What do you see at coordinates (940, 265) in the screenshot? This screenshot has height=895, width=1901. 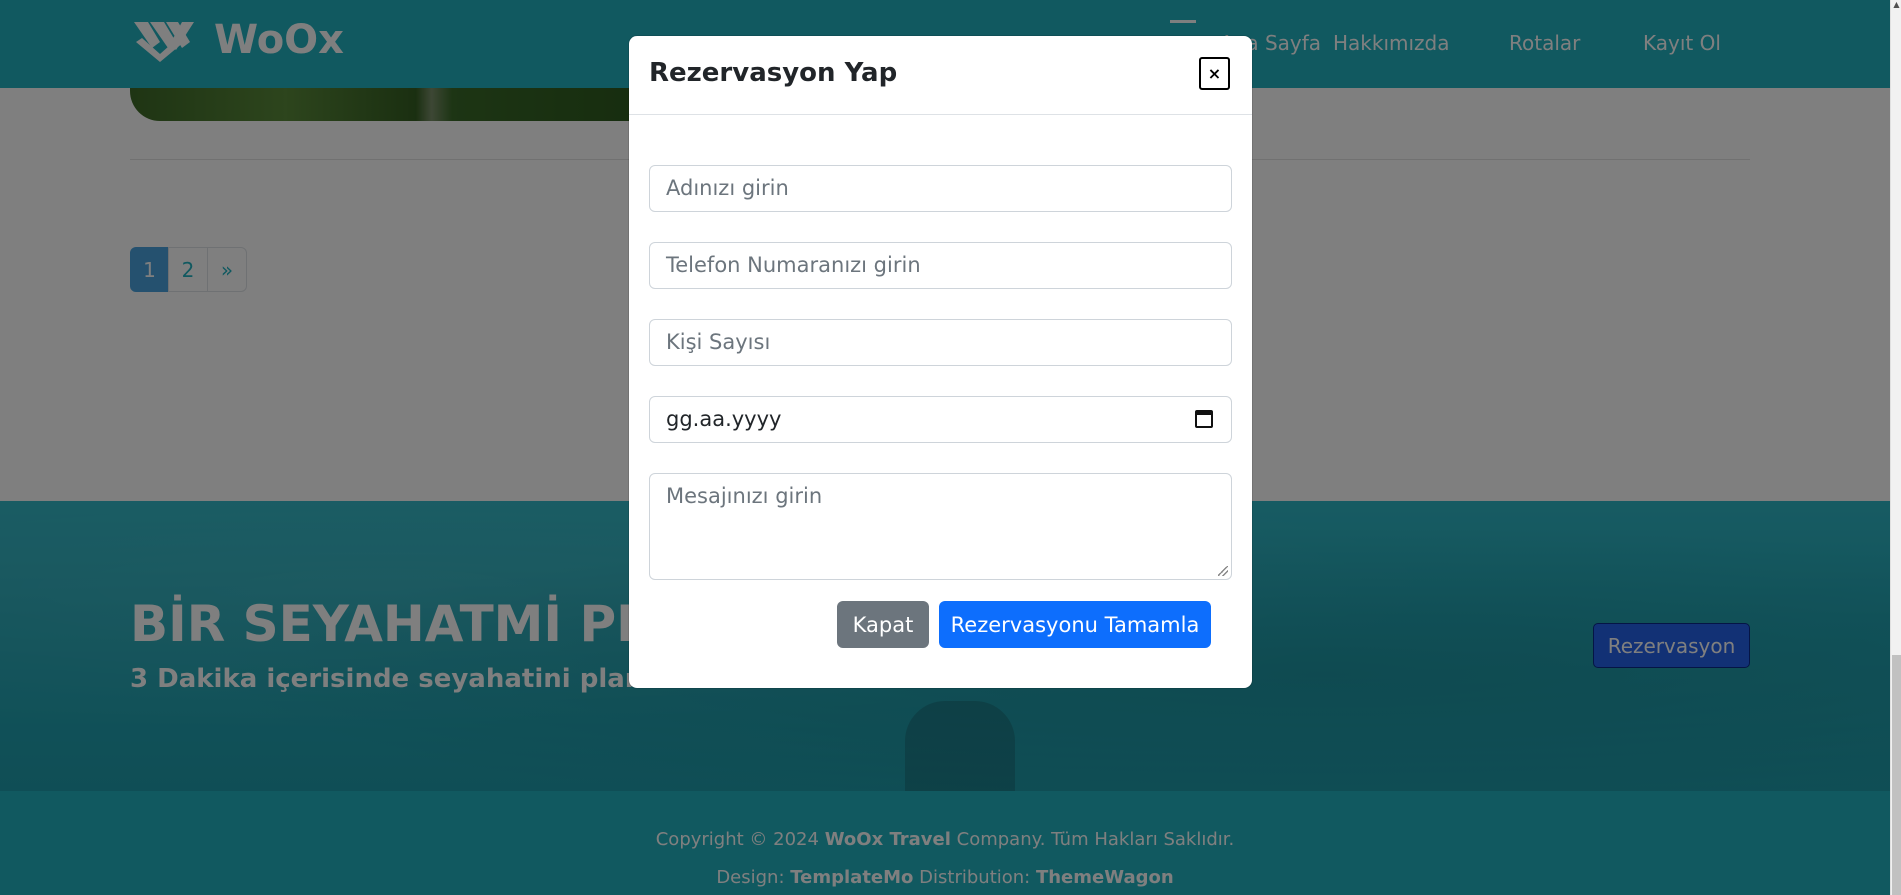 I see `phone-input: Telefon Numaranızı girin` at bounding box center [940, 265].